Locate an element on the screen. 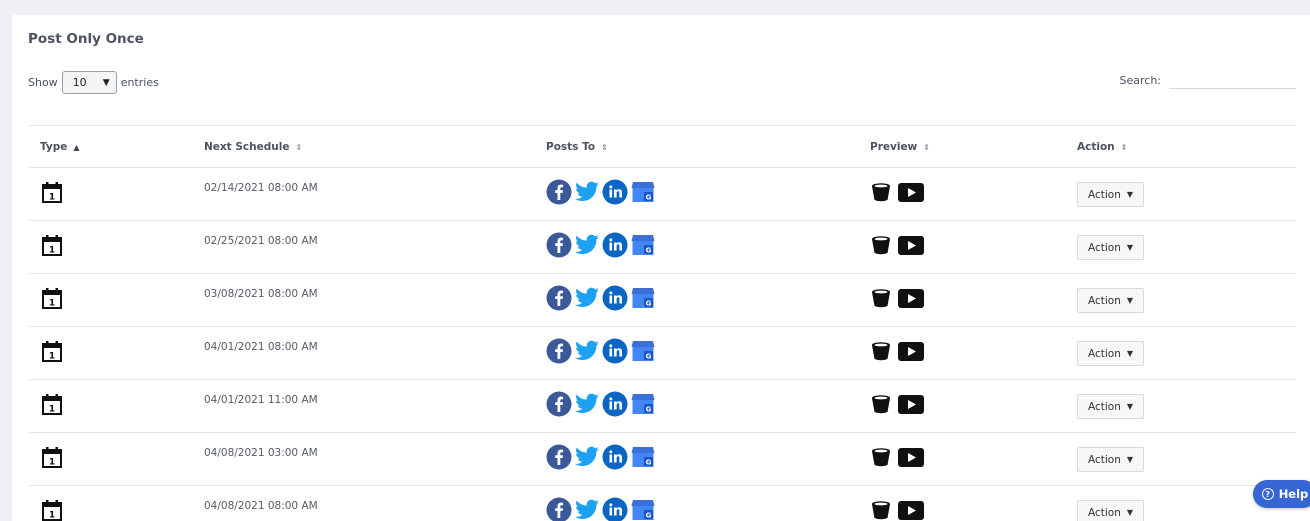 The image size is (1310, 521). entries-length-control: Show 10 ▼ entries is located at coordinates (93, 82).